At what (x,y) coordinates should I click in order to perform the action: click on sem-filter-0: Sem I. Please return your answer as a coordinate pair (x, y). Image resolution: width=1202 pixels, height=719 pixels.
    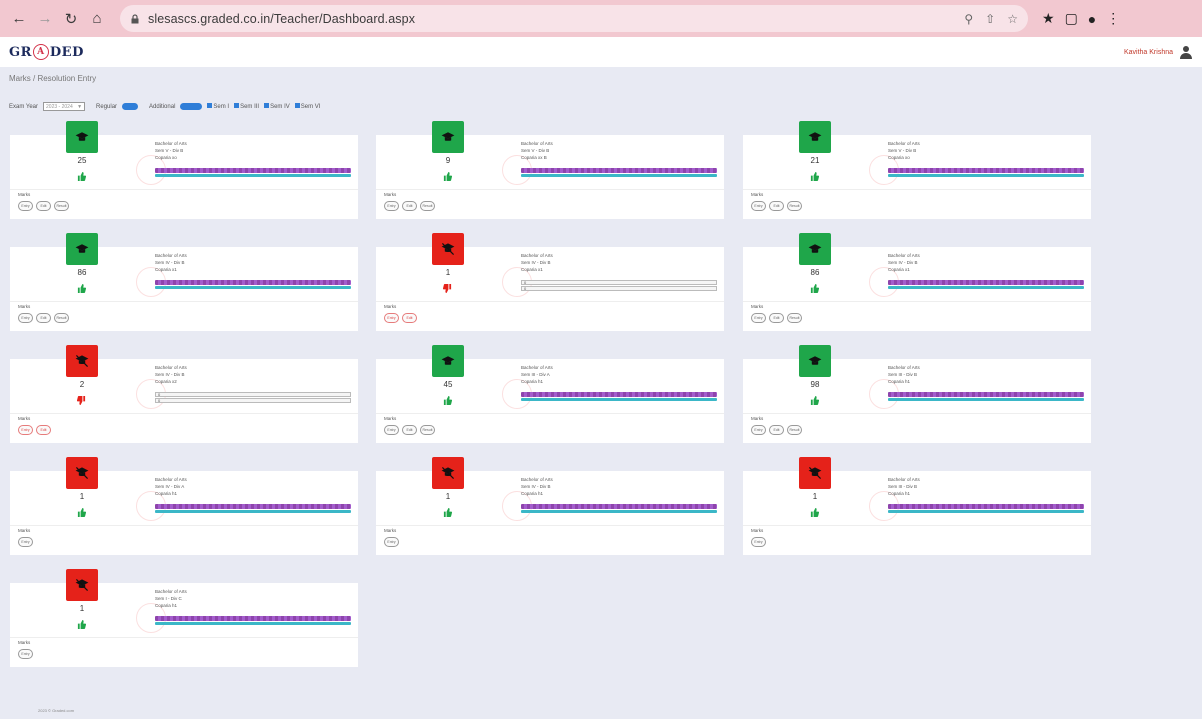
    Looking at the image, I should click on (218, 106).